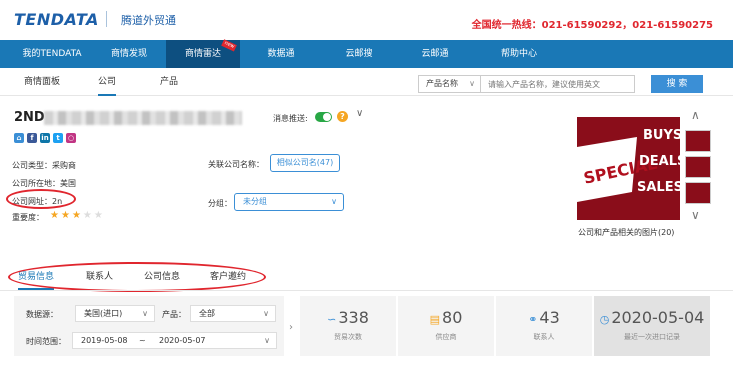 This screenshot has width=733, height=386. Describe the element at coordinates (41, 199) in the screenshot. I see `annotation-circle-website` at that location.